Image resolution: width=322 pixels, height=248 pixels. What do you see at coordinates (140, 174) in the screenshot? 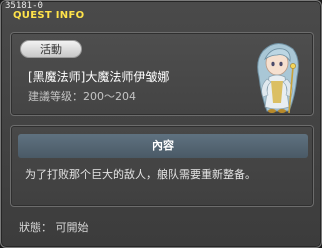
I see `quest-description: 为了打败那个巨大的敌人，艆队需要重新整备。` at bounding box center [140, 174].